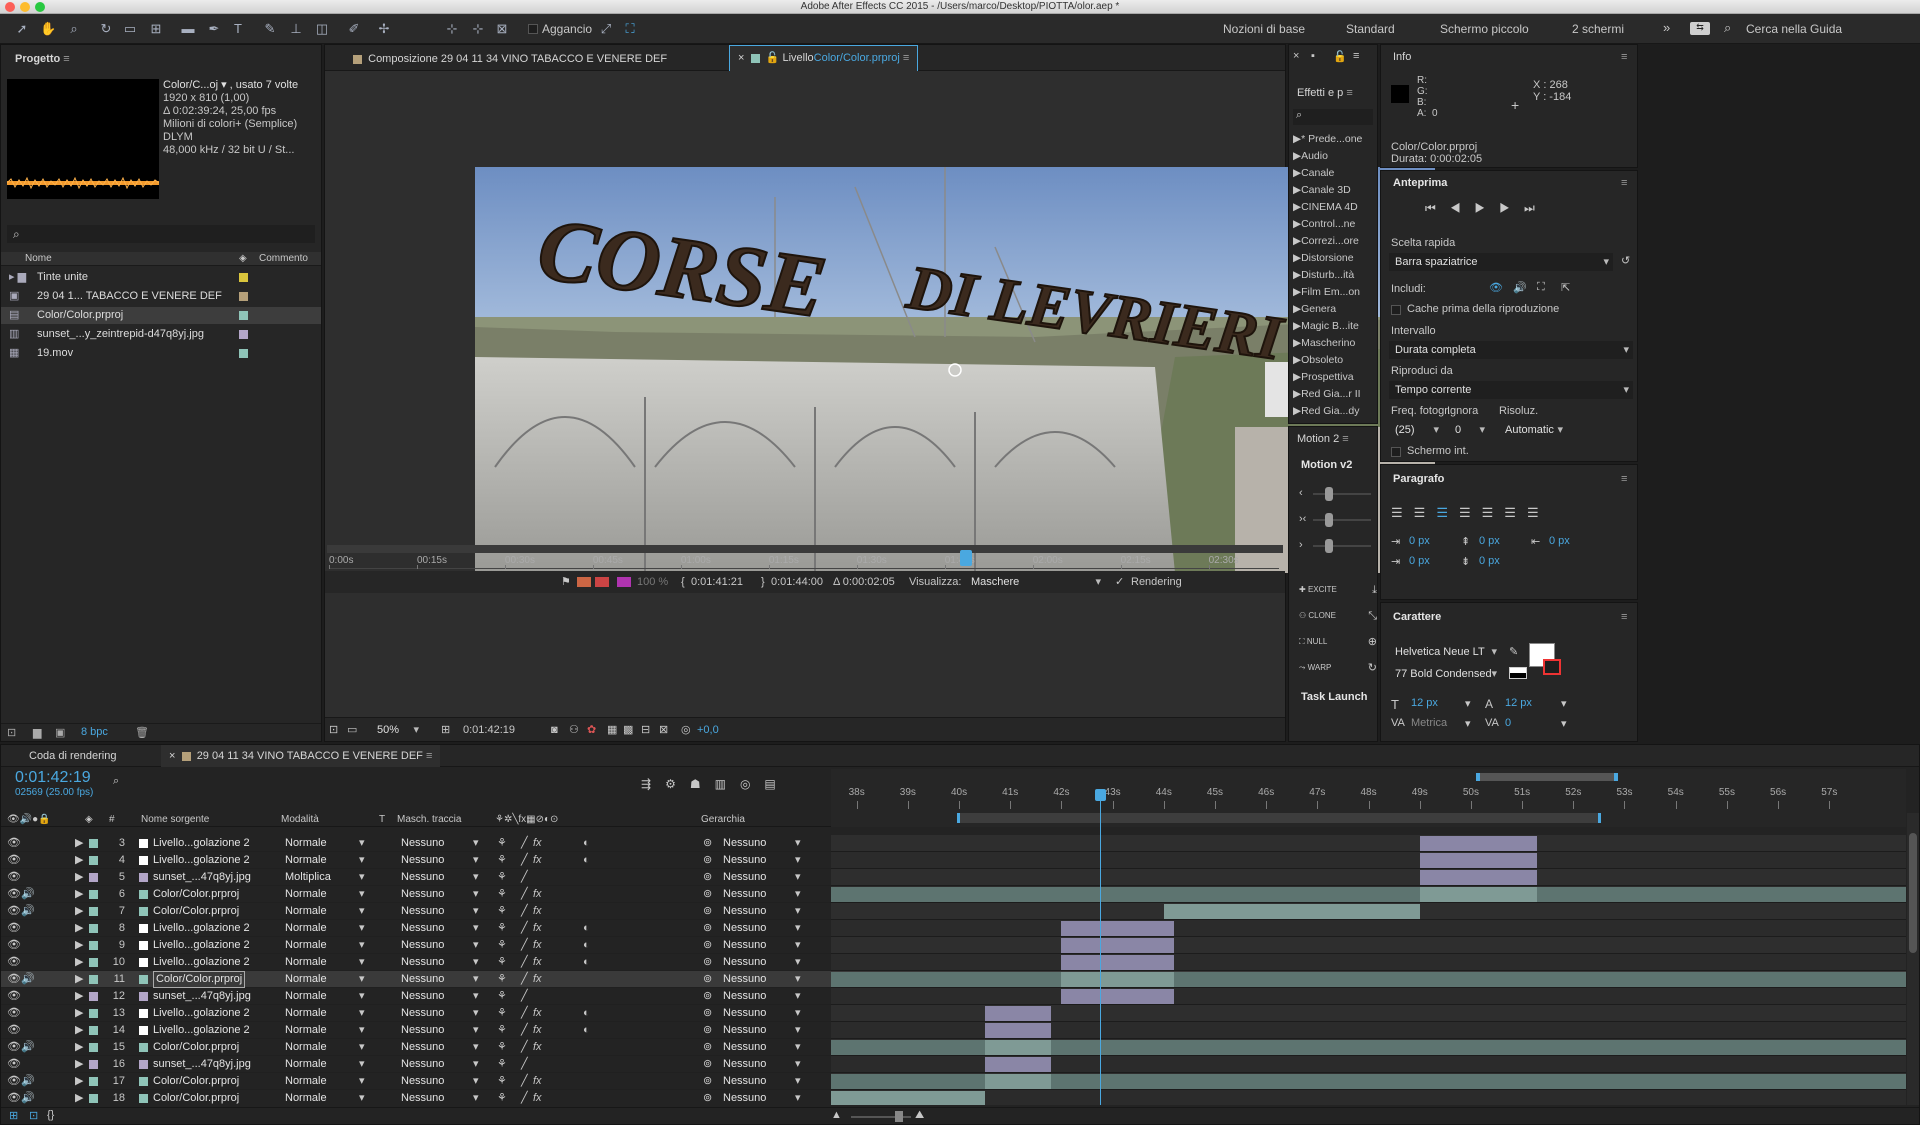  What do you see at coordinates (1402, 512) in the screenshot?
I see `align-left-icon: ☰` at bounding box center [1402, 512].